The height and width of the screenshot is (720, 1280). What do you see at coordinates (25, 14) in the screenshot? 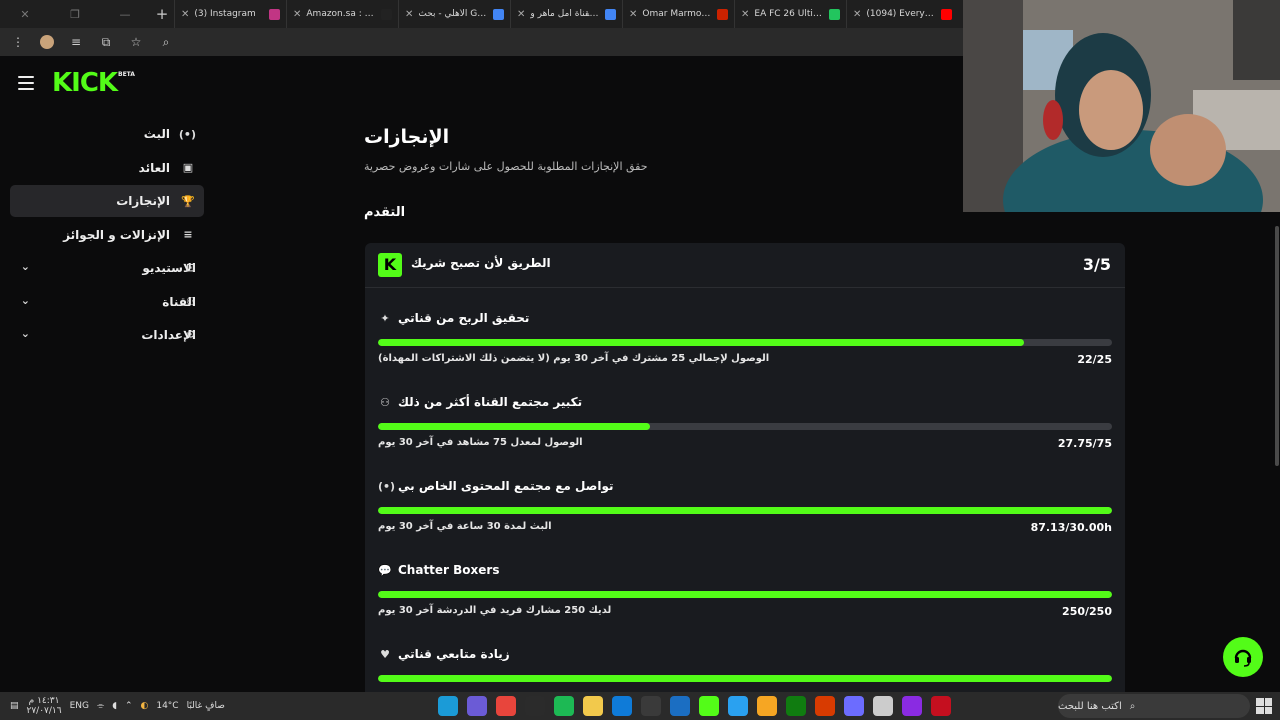
I see `close-window-icon: ✕` at bounding box center [25, 14].